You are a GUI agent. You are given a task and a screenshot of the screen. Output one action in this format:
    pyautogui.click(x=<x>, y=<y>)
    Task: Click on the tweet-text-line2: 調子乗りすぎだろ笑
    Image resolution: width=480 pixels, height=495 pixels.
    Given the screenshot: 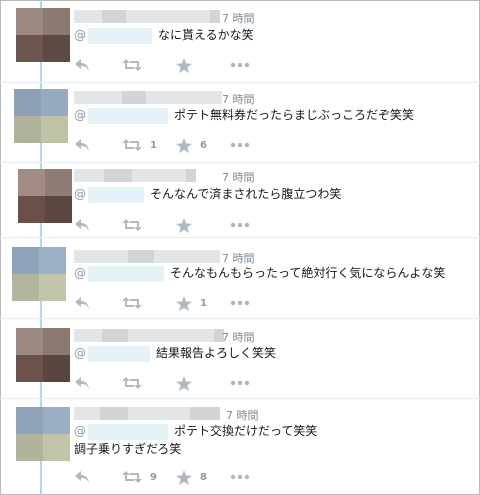 What is the action you would take?
    pyautogui.click(x=128, y=449)
    